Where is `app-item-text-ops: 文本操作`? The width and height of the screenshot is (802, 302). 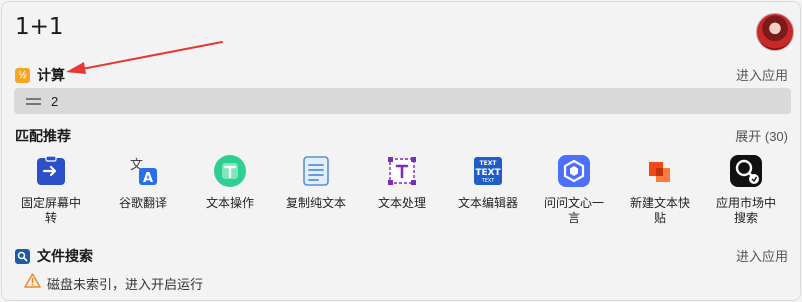
app-item-text-ops: 文本操作 is located at coordinates (230, 182).